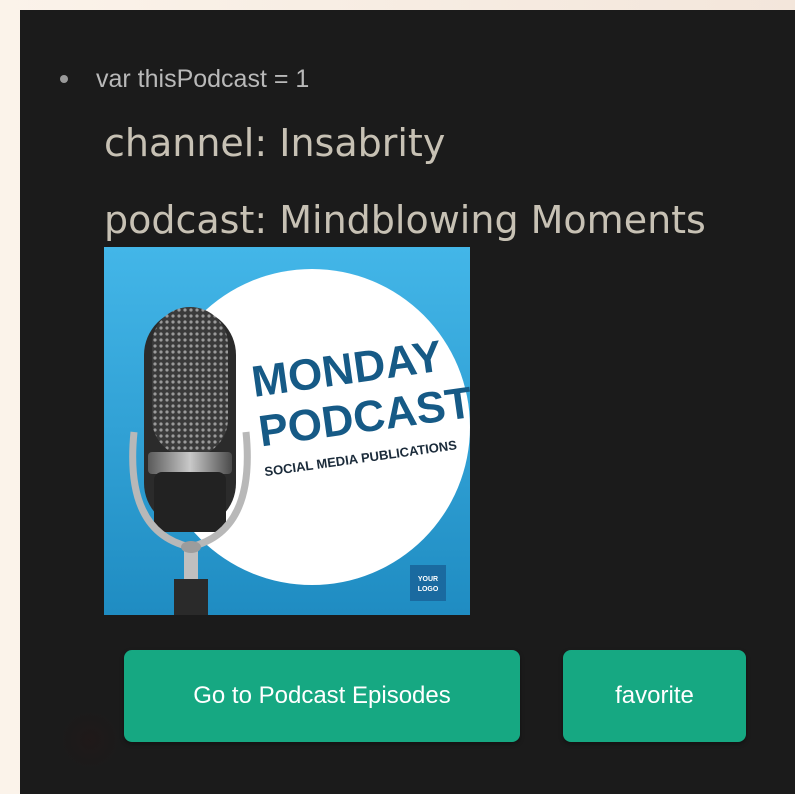 The height and width of the screenshot is (794, 795). What do you see at coordinates (203, 78) in the screenshot?
I see `var-line-text: var thisPodcast = 1` at bounding box center [203, 78].